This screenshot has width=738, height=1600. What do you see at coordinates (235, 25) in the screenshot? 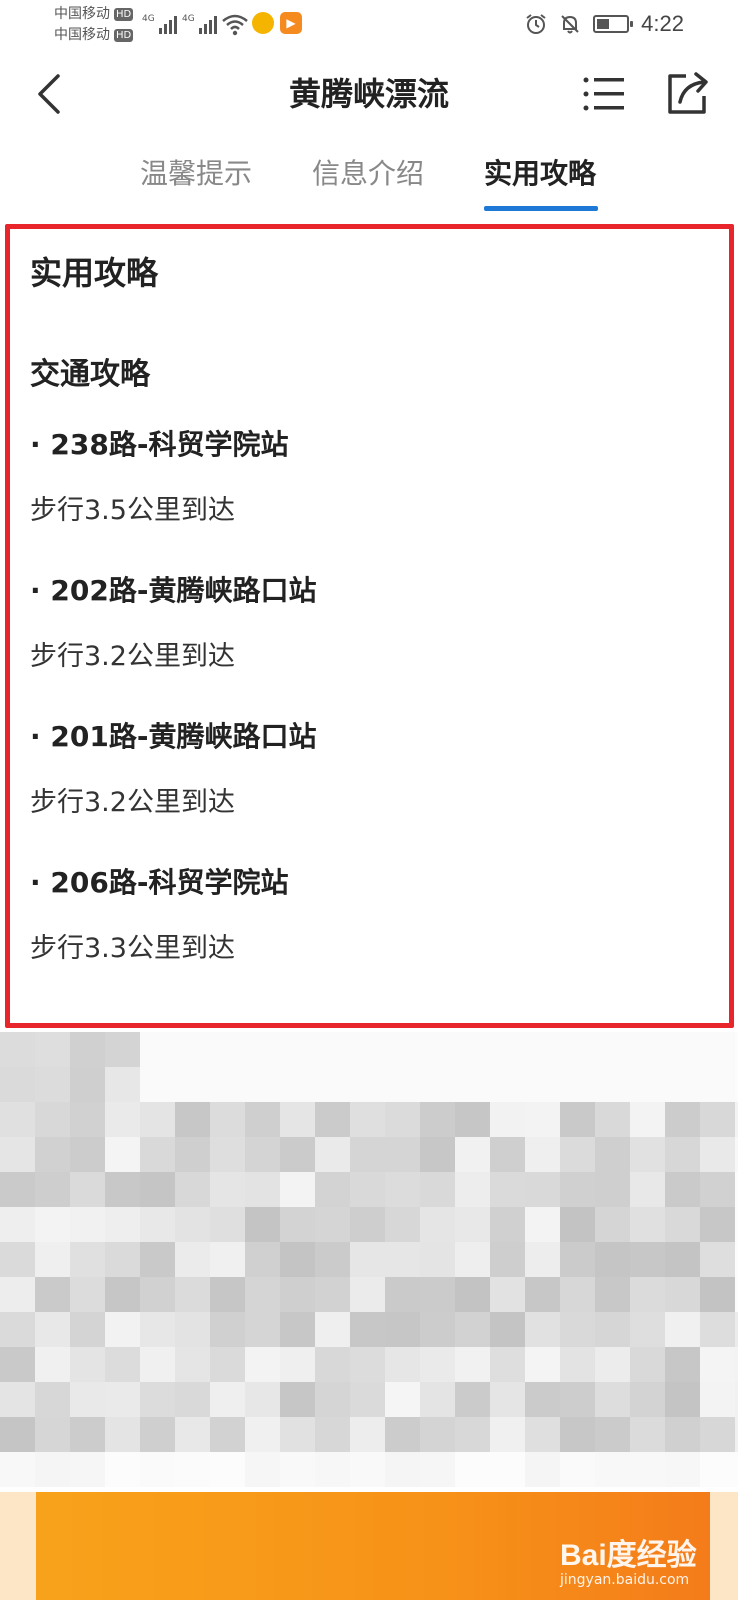
I see `wifi-icon` at bounding box center [235, 25].